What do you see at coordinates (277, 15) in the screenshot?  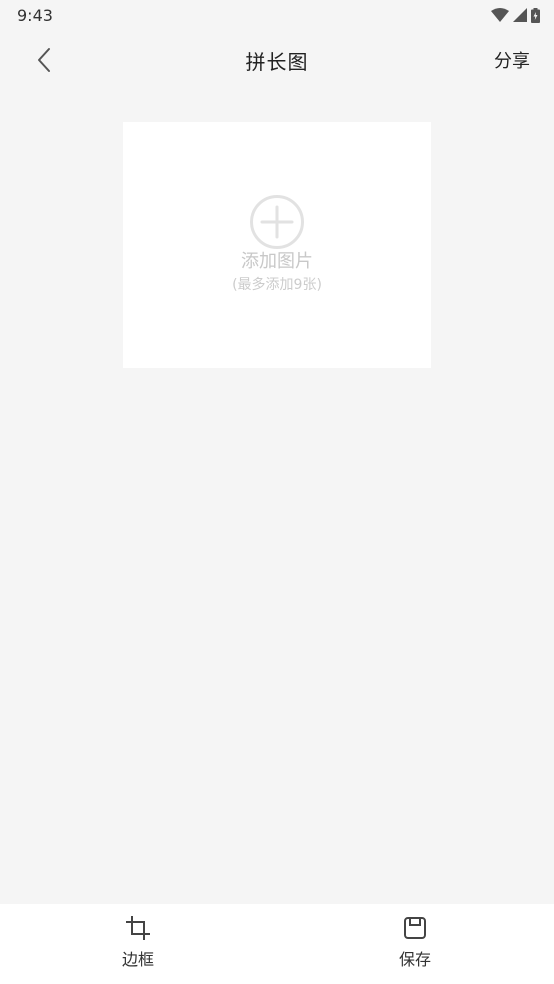 I see `status-bar: 9:43` at bounding box center [277, 15].